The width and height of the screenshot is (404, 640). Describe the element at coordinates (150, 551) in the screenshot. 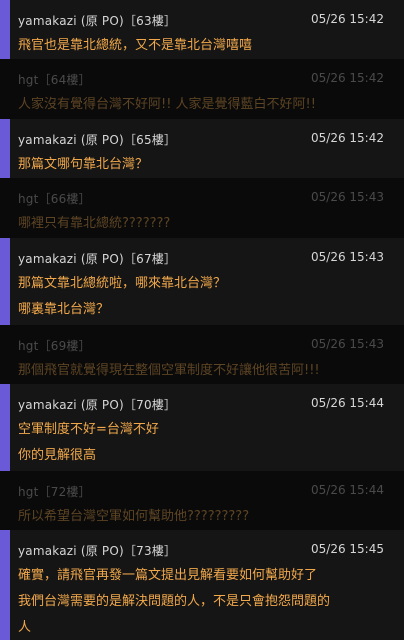

I see `comment-floor: ［73樓］` at that location.